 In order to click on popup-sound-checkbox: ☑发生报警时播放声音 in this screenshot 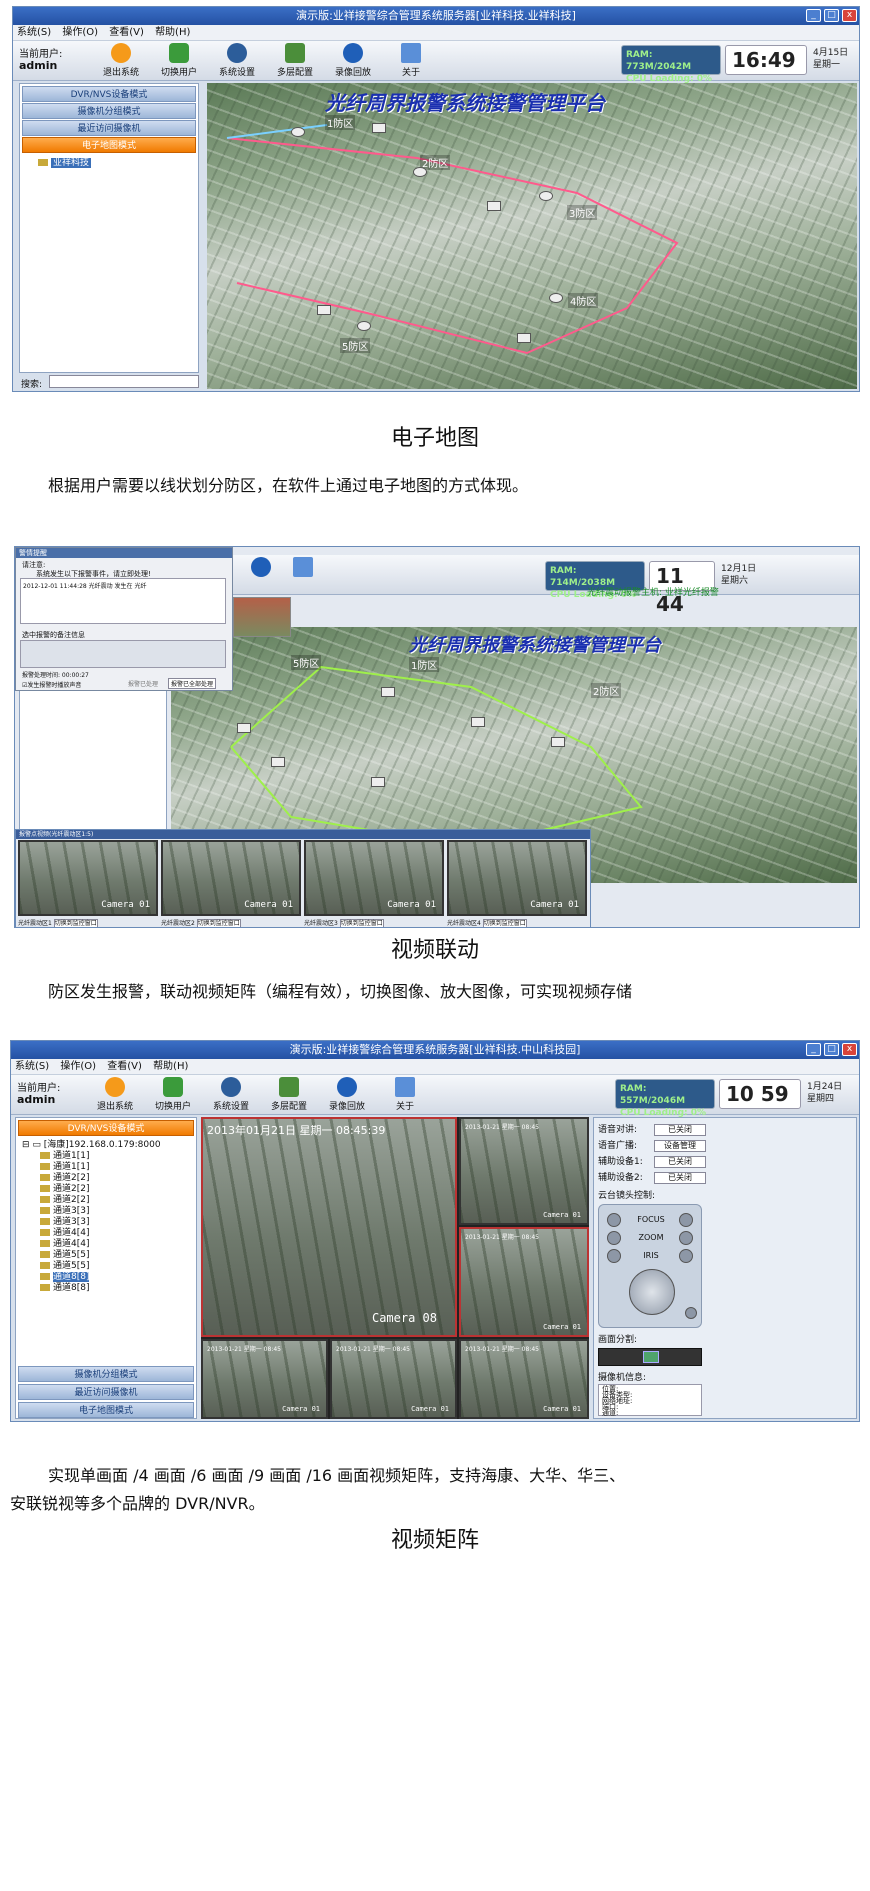, I will do `click(51, 684)`.